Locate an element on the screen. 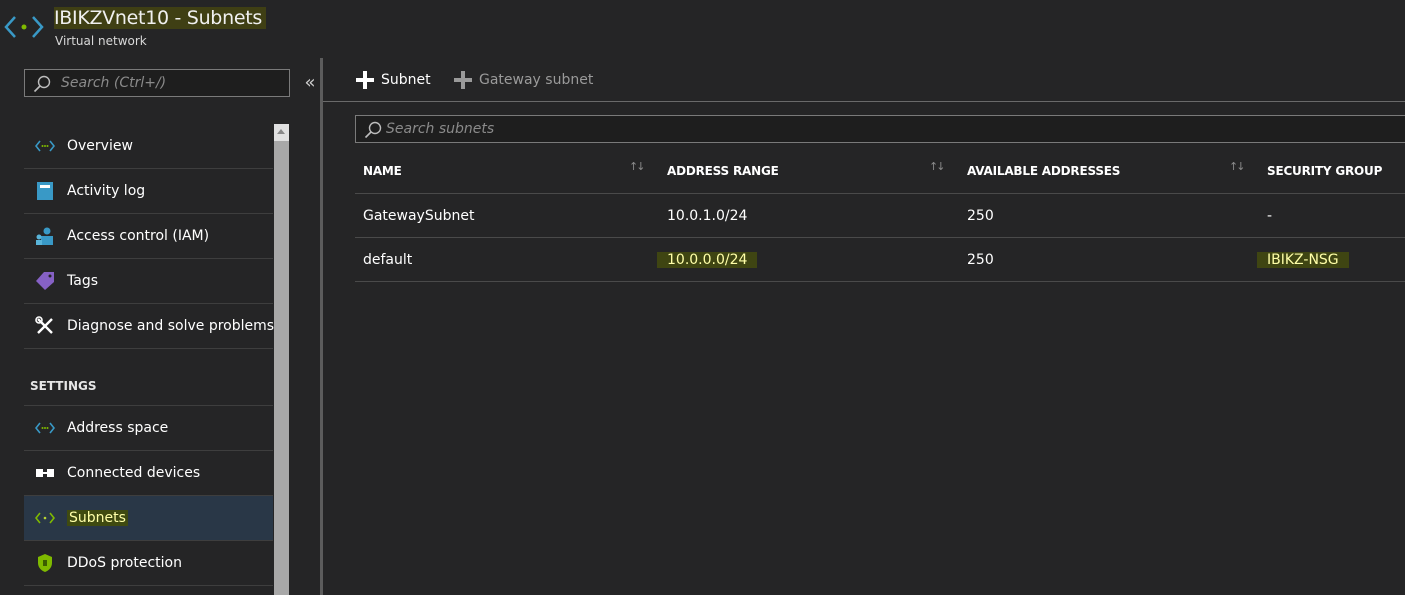 The image size is (1405, 595). page-title: IBIKZVnet10 - Subnets is located at coordinates (160, 18).